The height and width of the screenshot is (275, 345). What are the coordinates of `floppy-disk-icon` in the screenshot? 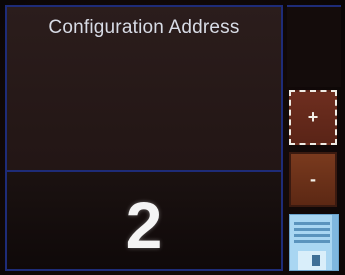 It's located at (314, 242).